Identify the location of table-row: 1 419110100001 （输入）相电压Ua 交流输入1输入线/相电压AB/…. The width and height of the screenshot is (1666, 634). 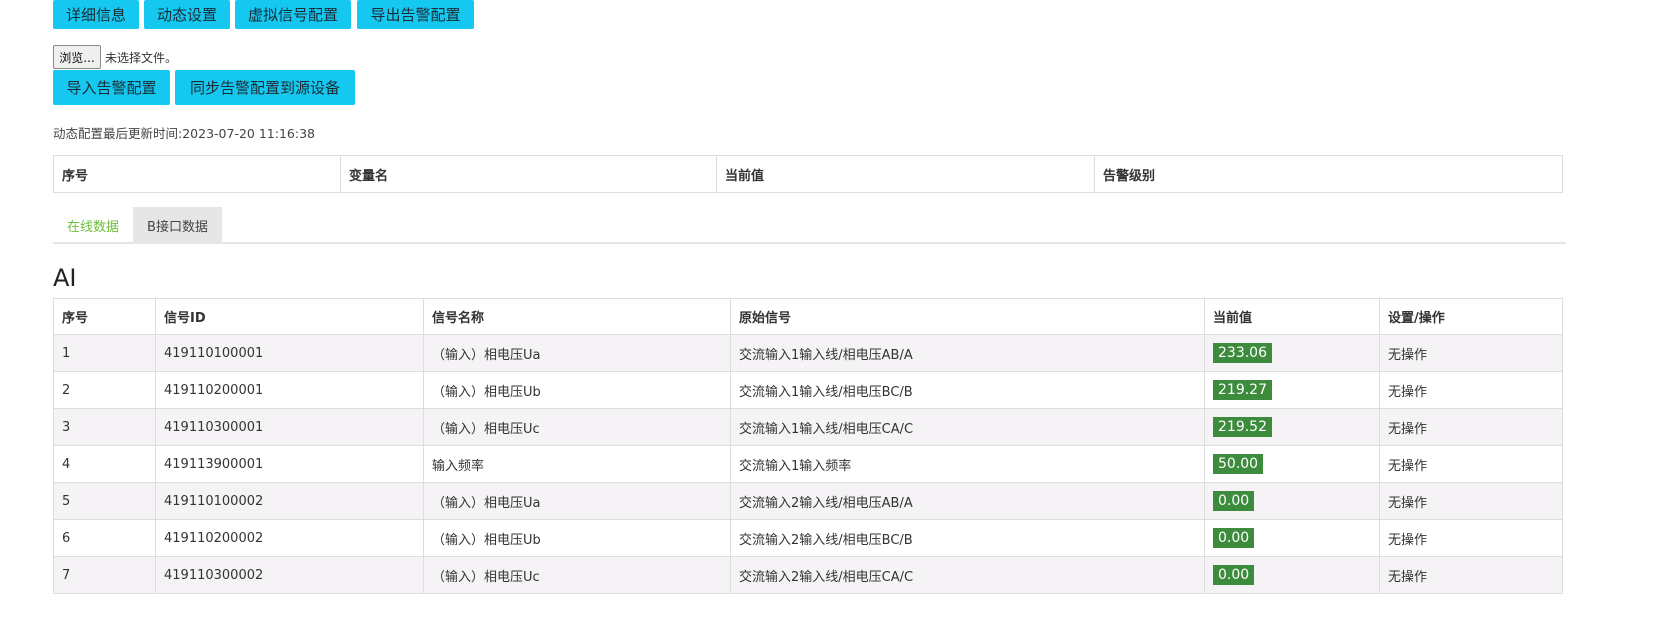
(808, 353).